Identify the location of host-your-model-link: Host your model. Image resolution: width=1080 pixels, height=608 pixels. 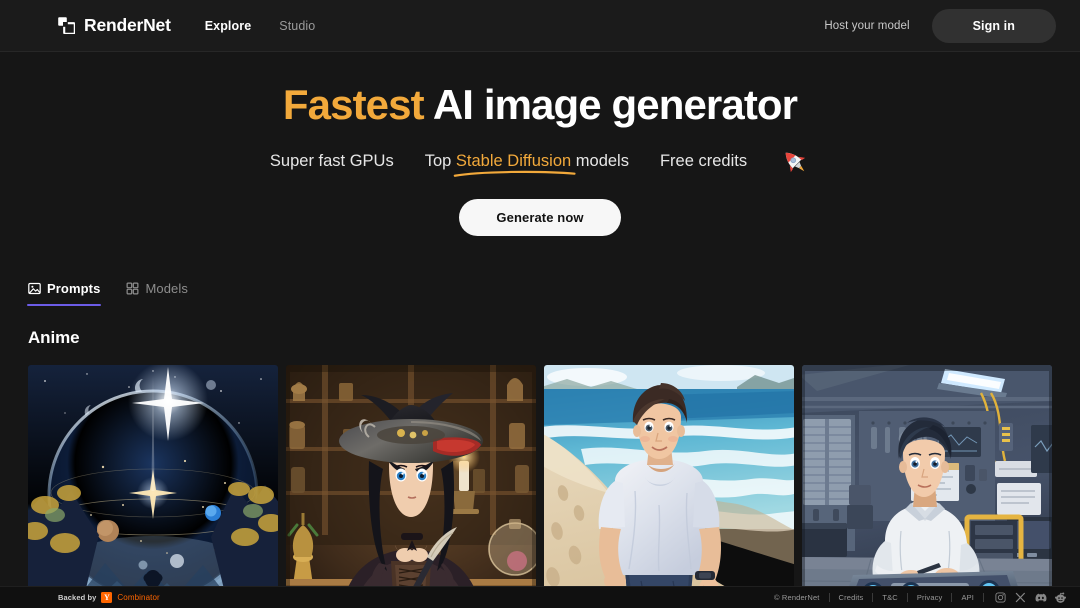
(866, 26).